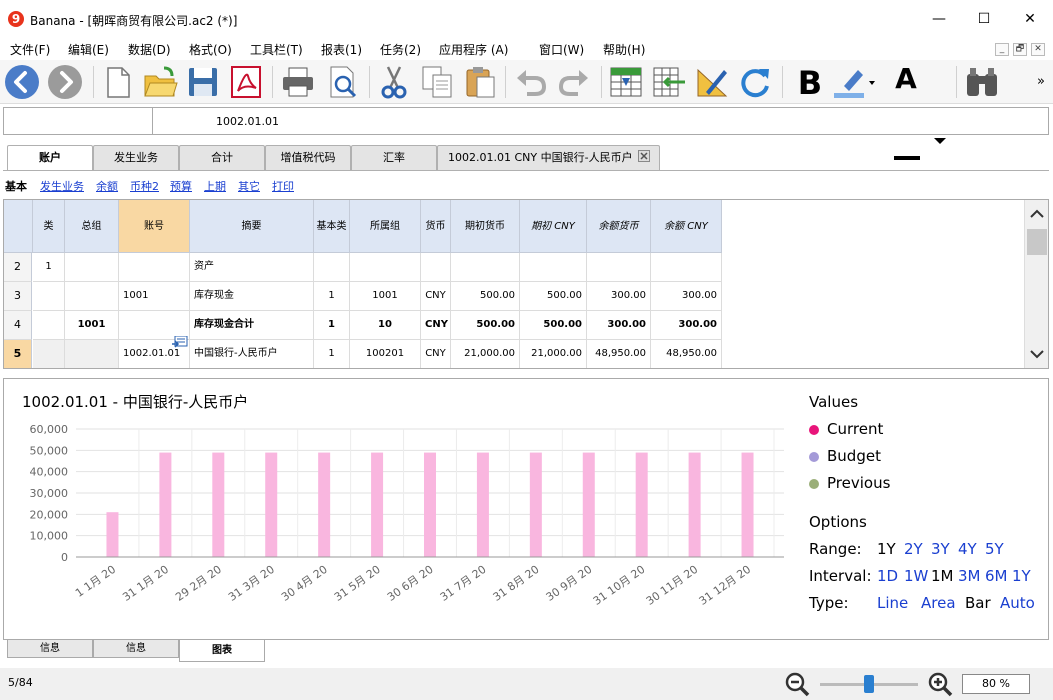 Image resolution: width=1053 pixels, height=700 pixels. What do you see at coordinates (1017, 603) in the screenshot?
I see `type-option-auto: Auto` at bounding box center [1017, 603].